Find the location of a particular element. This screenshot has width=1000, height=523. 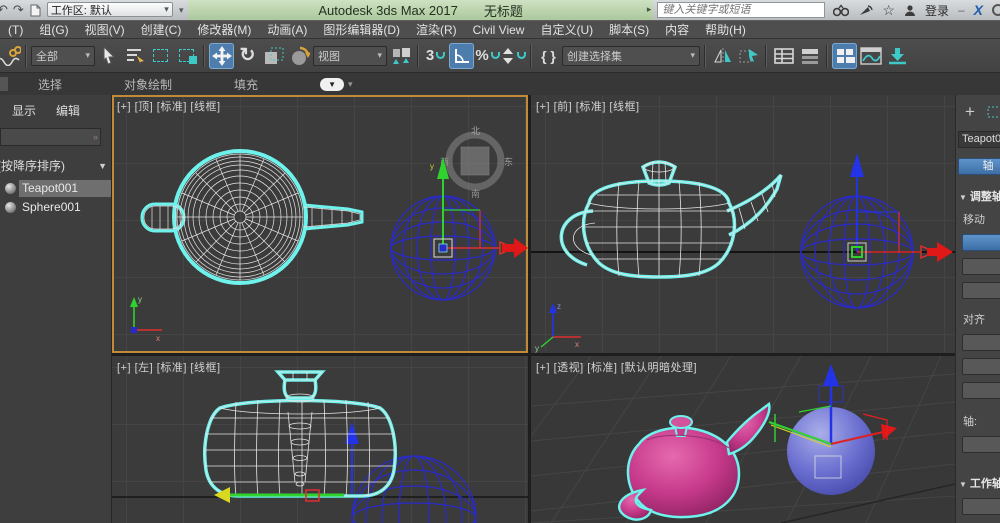

menu-create: 创建(C) is located at coordinates (161, 29).